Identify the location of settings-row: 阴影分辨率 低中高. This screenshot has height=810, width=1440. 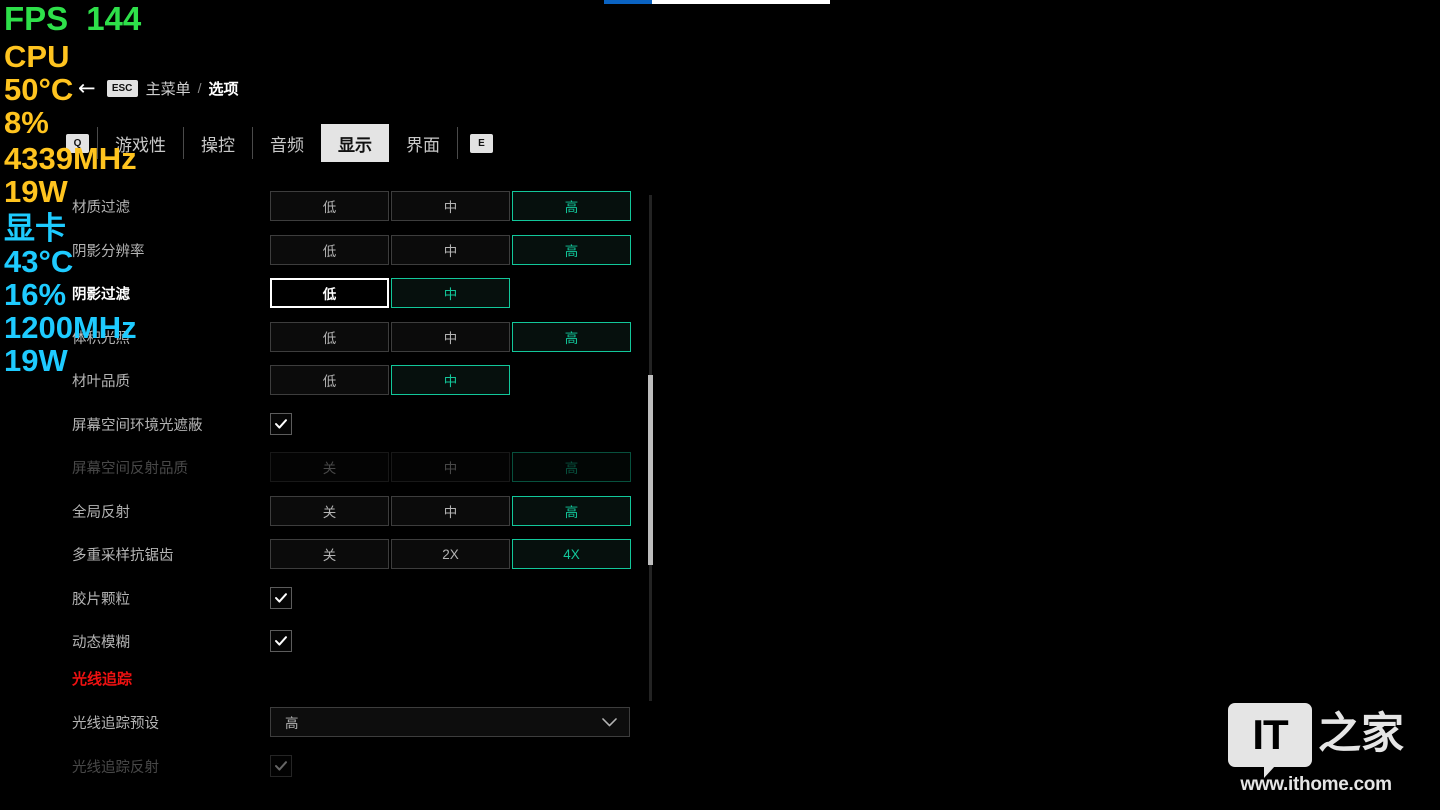
(330, 250).